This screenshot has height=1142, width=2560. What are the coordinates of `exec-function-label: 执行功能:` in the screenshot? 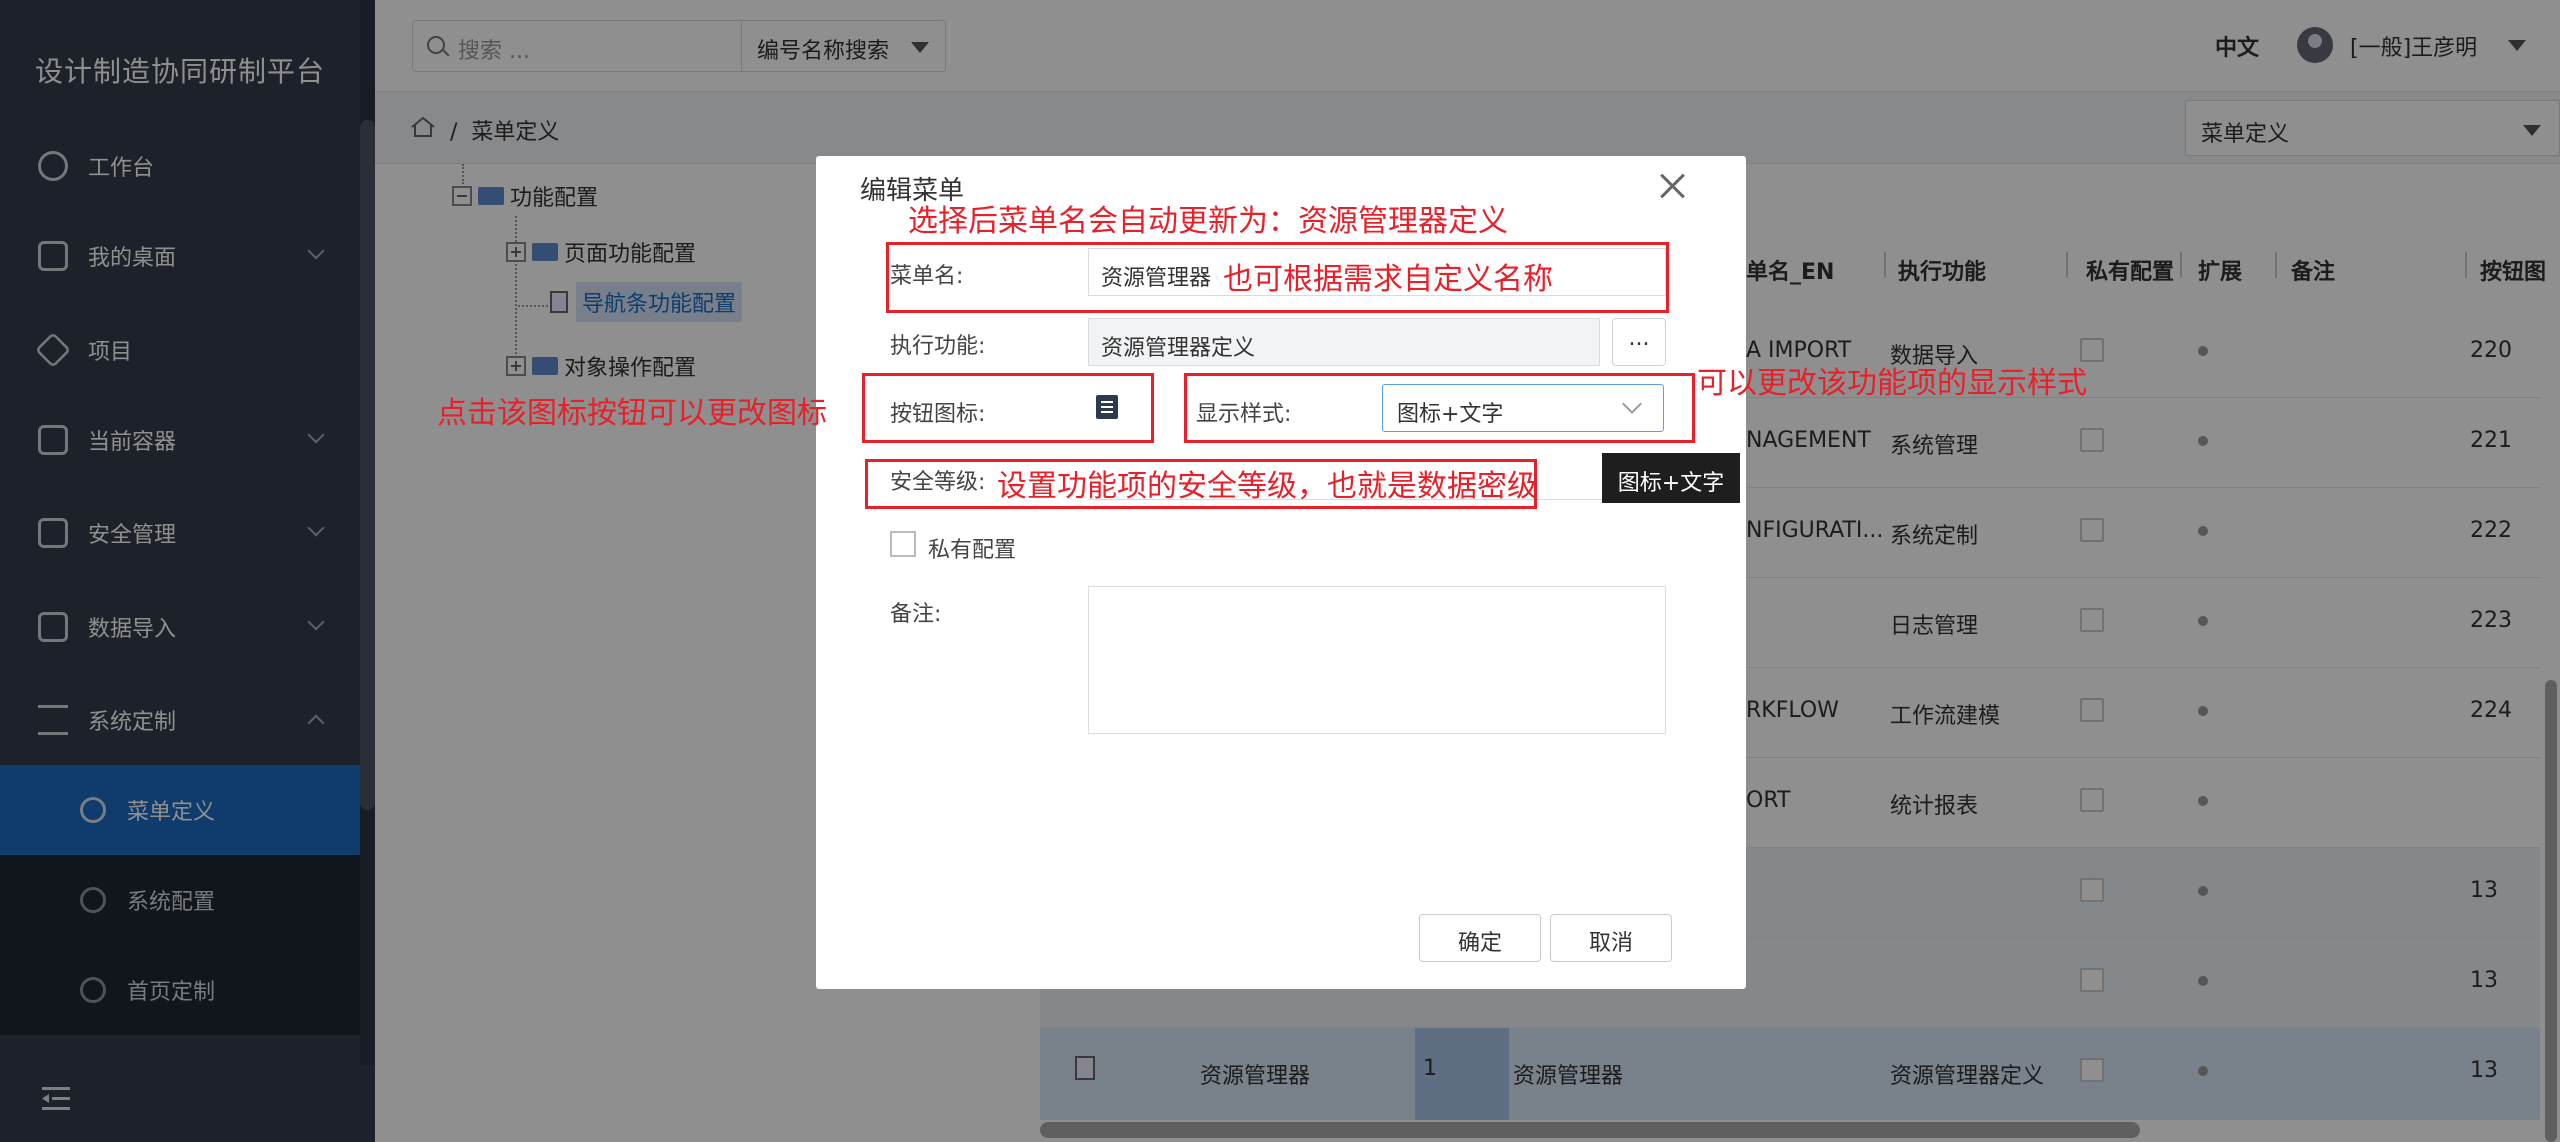 It's located at (938, 346).